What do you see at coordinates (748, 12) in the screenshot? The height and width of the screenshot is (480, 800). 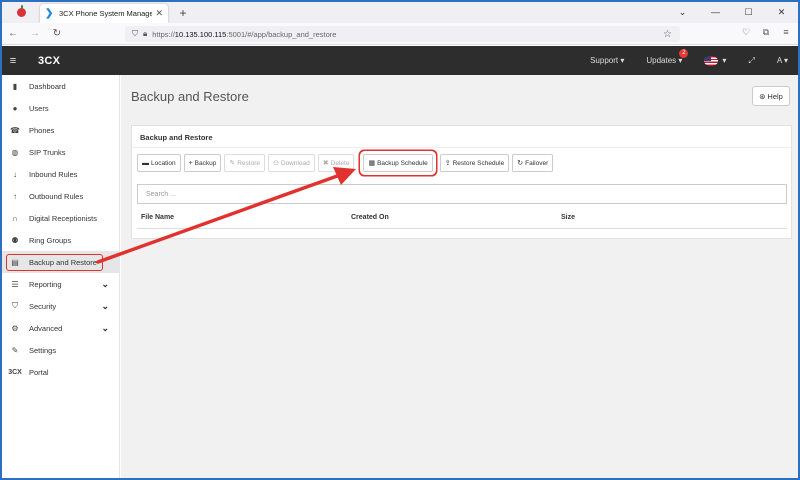 I see `maximize-icon: ☐` at bounding box center [748, 12].